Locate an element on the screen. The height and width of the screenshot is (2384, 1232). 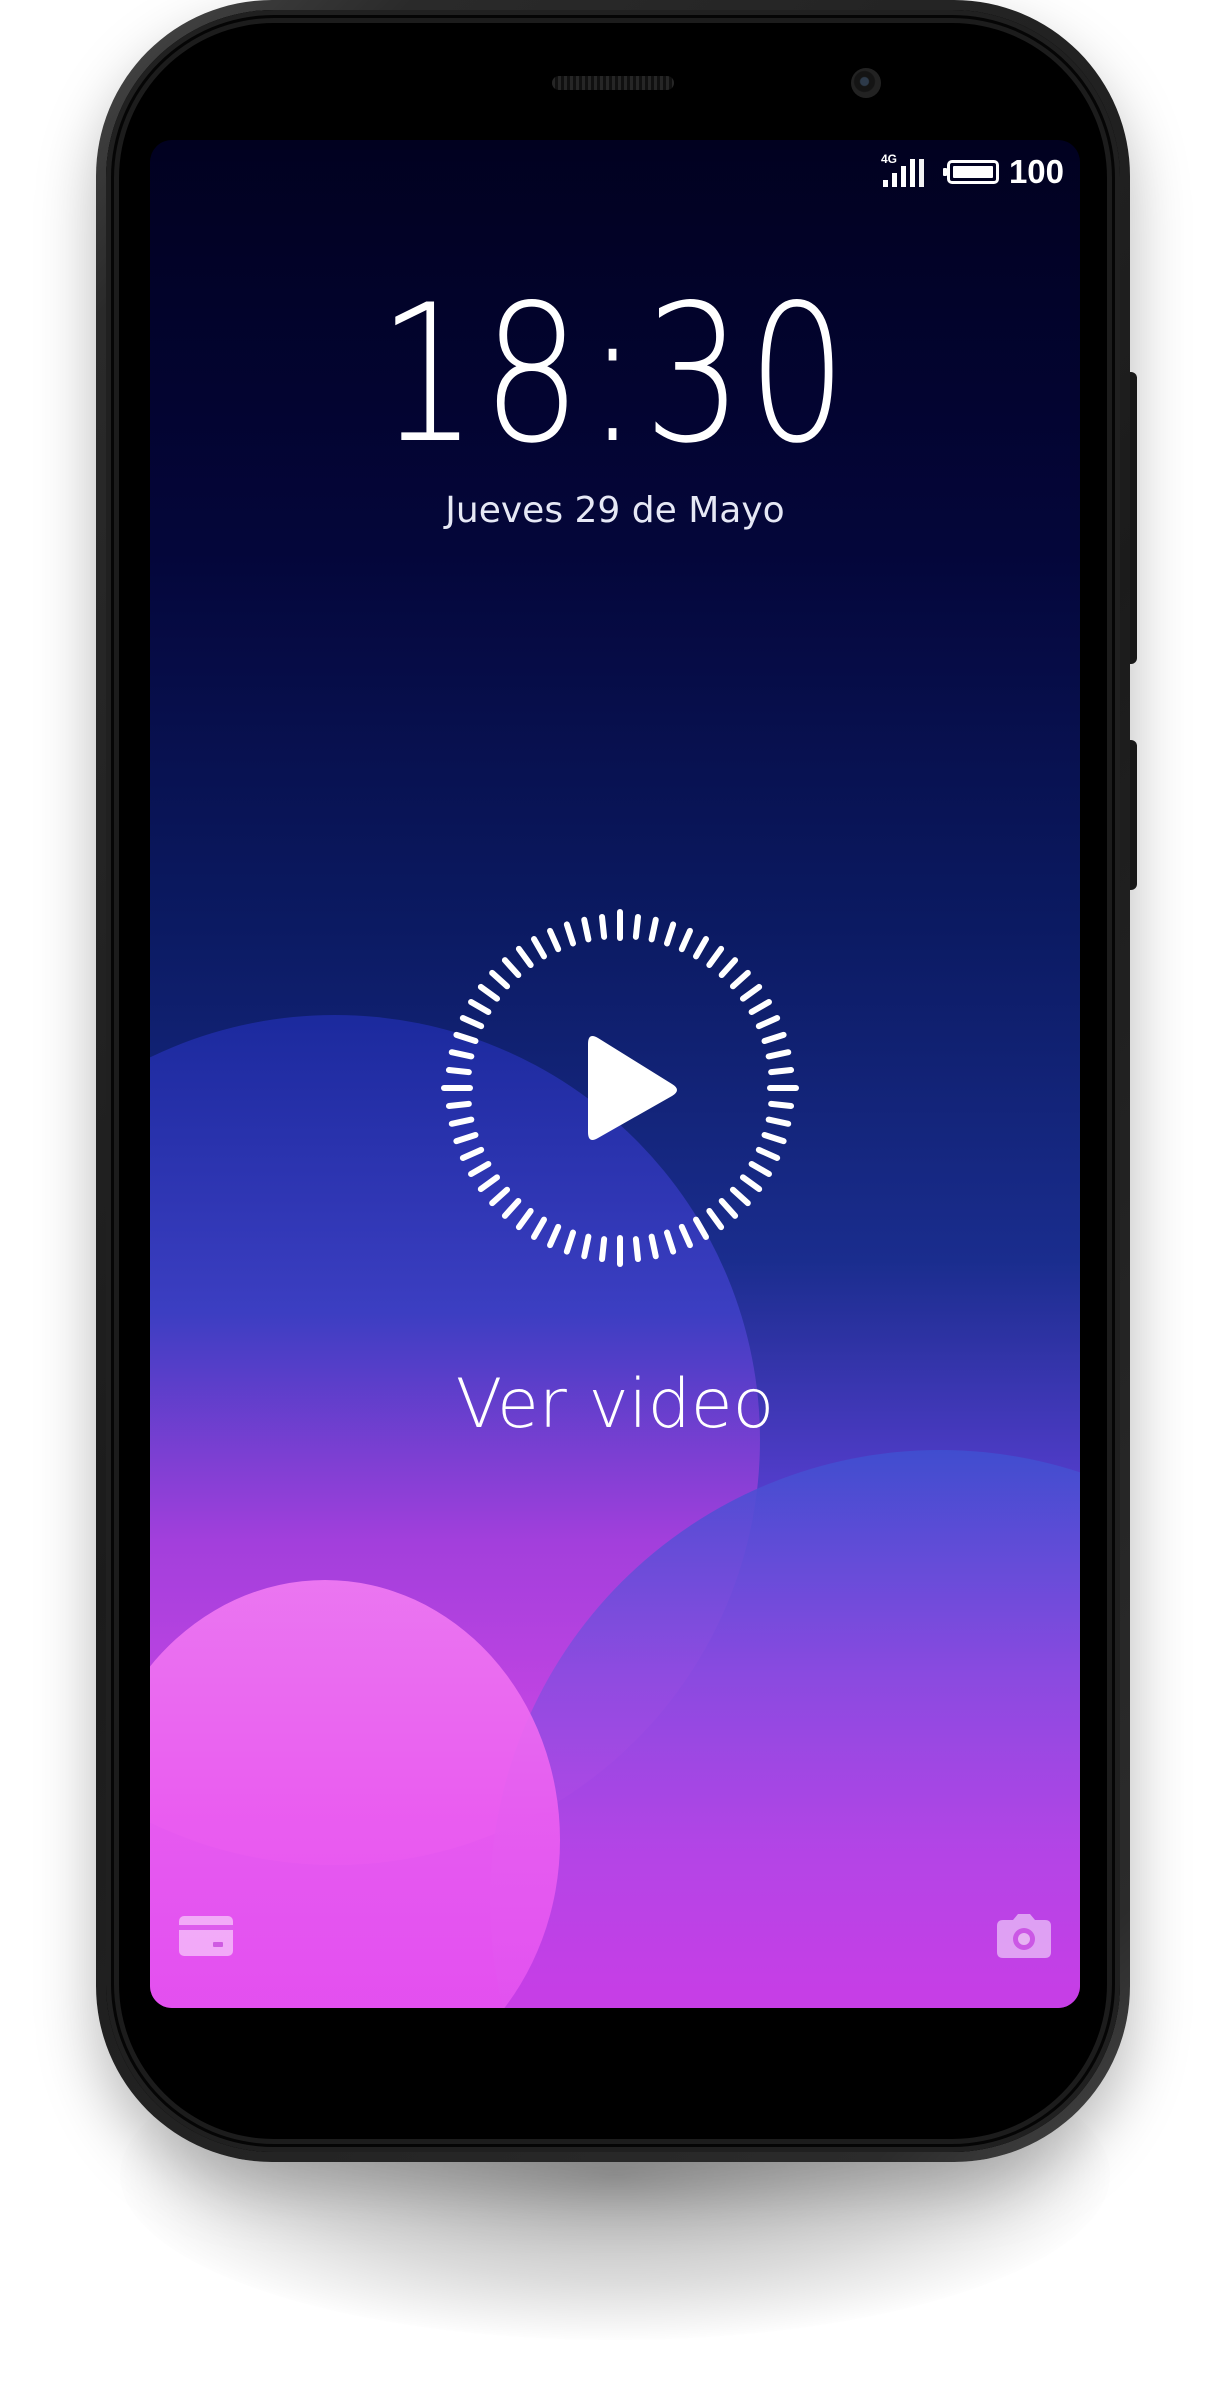
card-wallet-icon is located at coordinates (206, 1936).